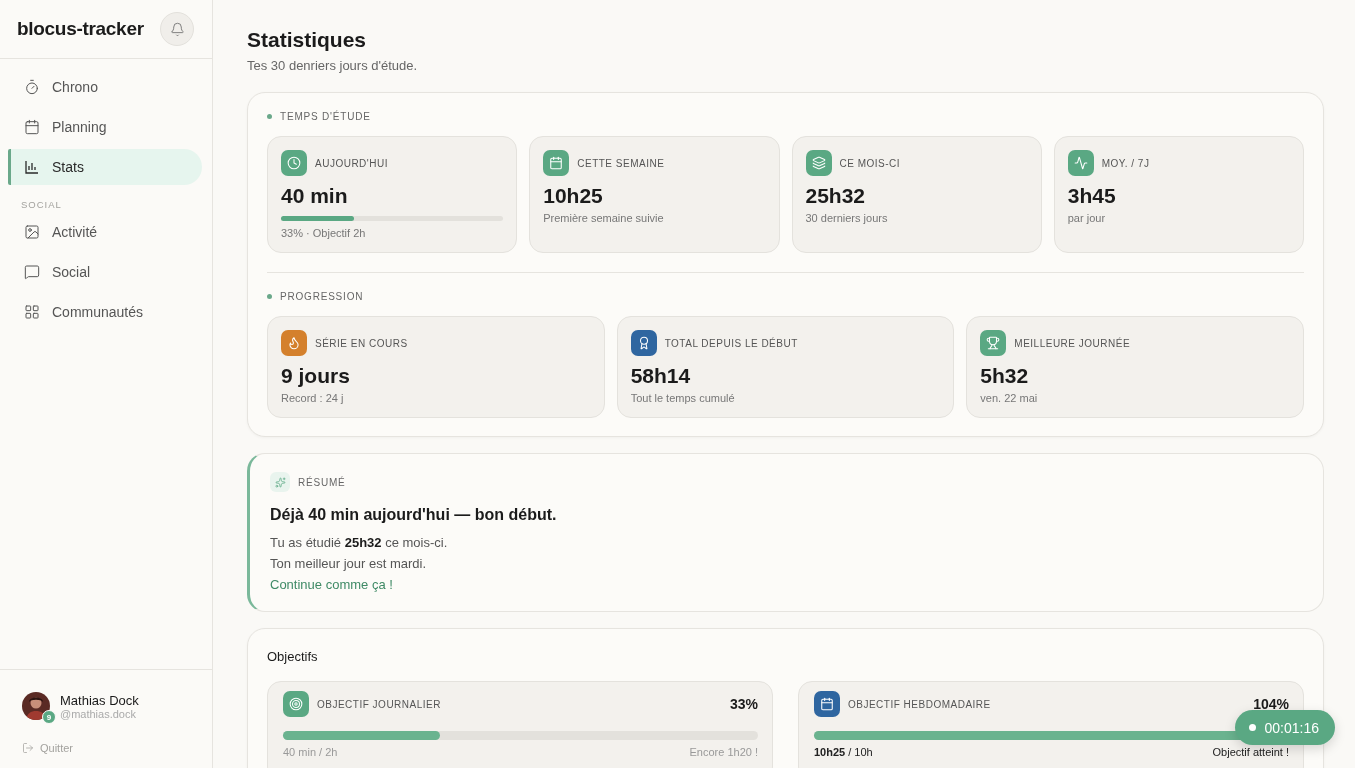  What do you see at coordinates (294, 343) in the screenshot?
I see `flame-icon` at bounding box center [294, 343].